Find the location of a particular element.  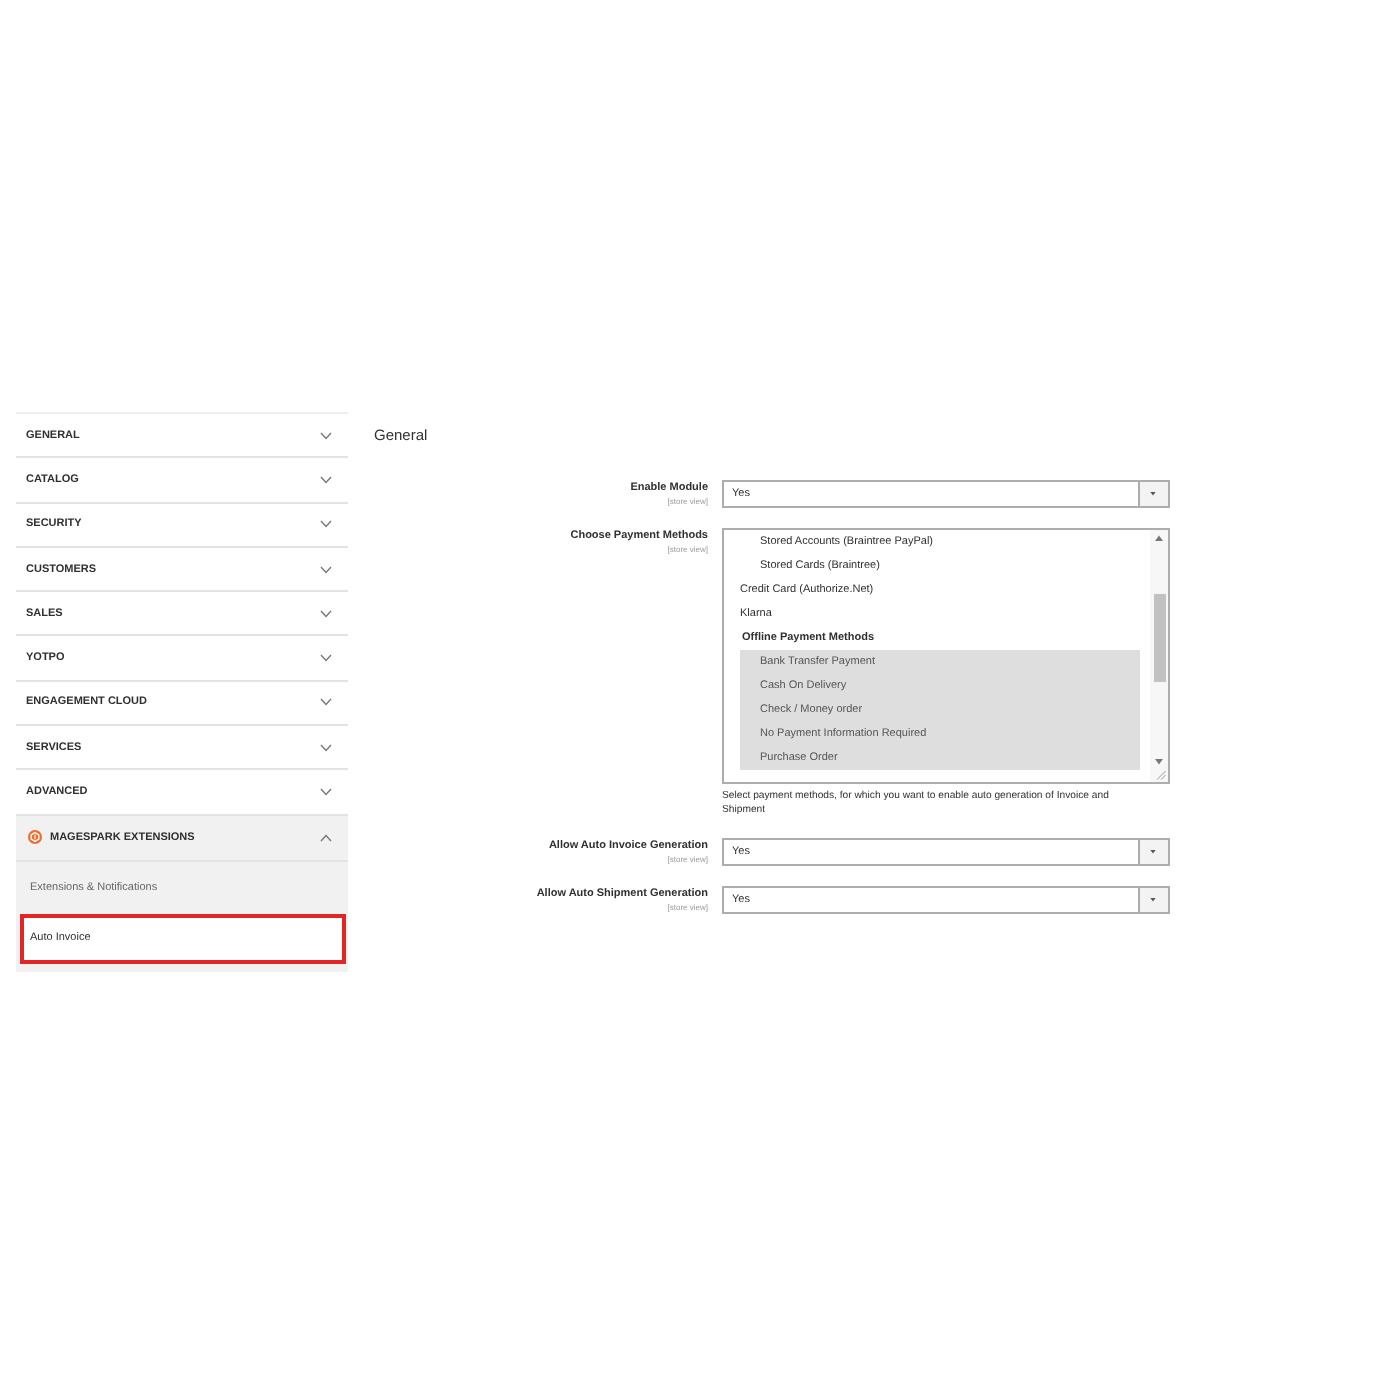

scroll-up-arrow-icon is located at coordinates (1159, 538).